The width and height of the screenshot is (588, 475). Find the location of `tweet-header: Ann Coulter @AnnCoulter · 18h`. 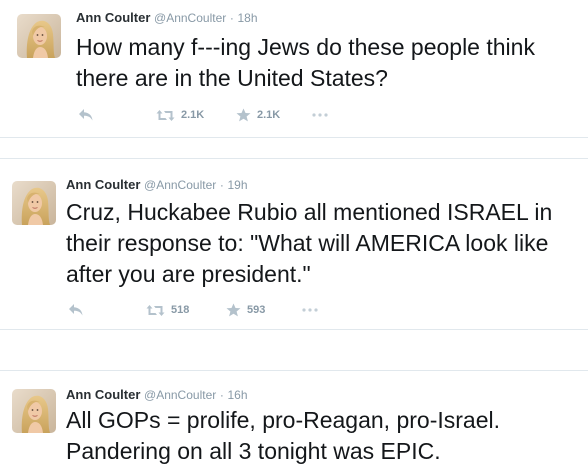

tweet-header: Ann Coulter @AnnCoulter · 18h is located at coordinates (167, 18).